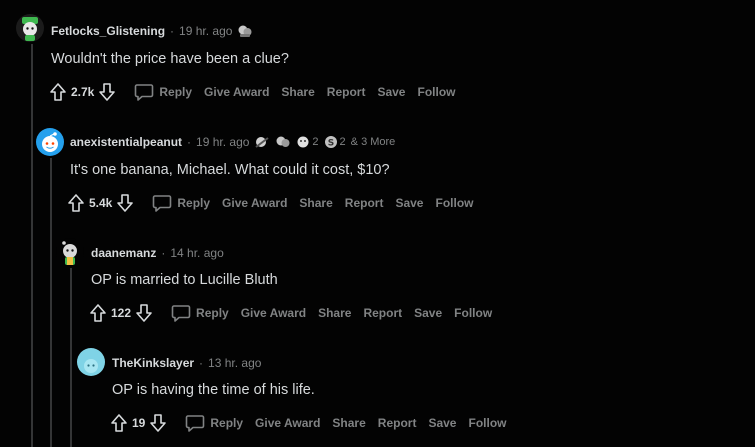  I want to click on vote-score: 19, so click(139, 423).